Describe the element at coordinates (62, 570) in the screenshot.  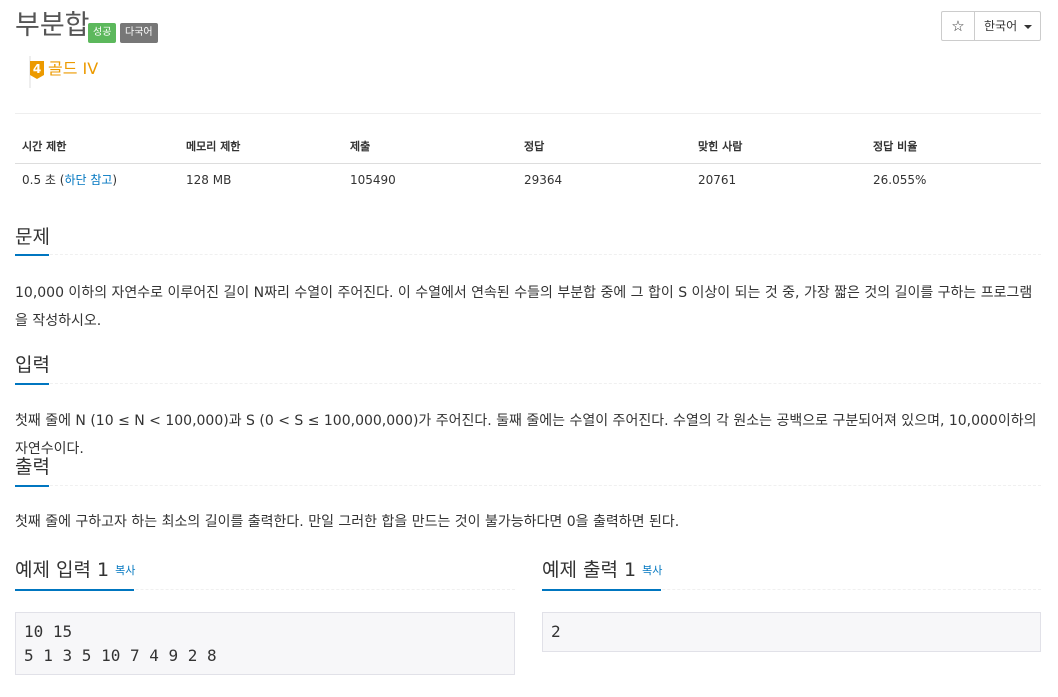
I see `sample-input-label: 예제 입력 1` at that location.